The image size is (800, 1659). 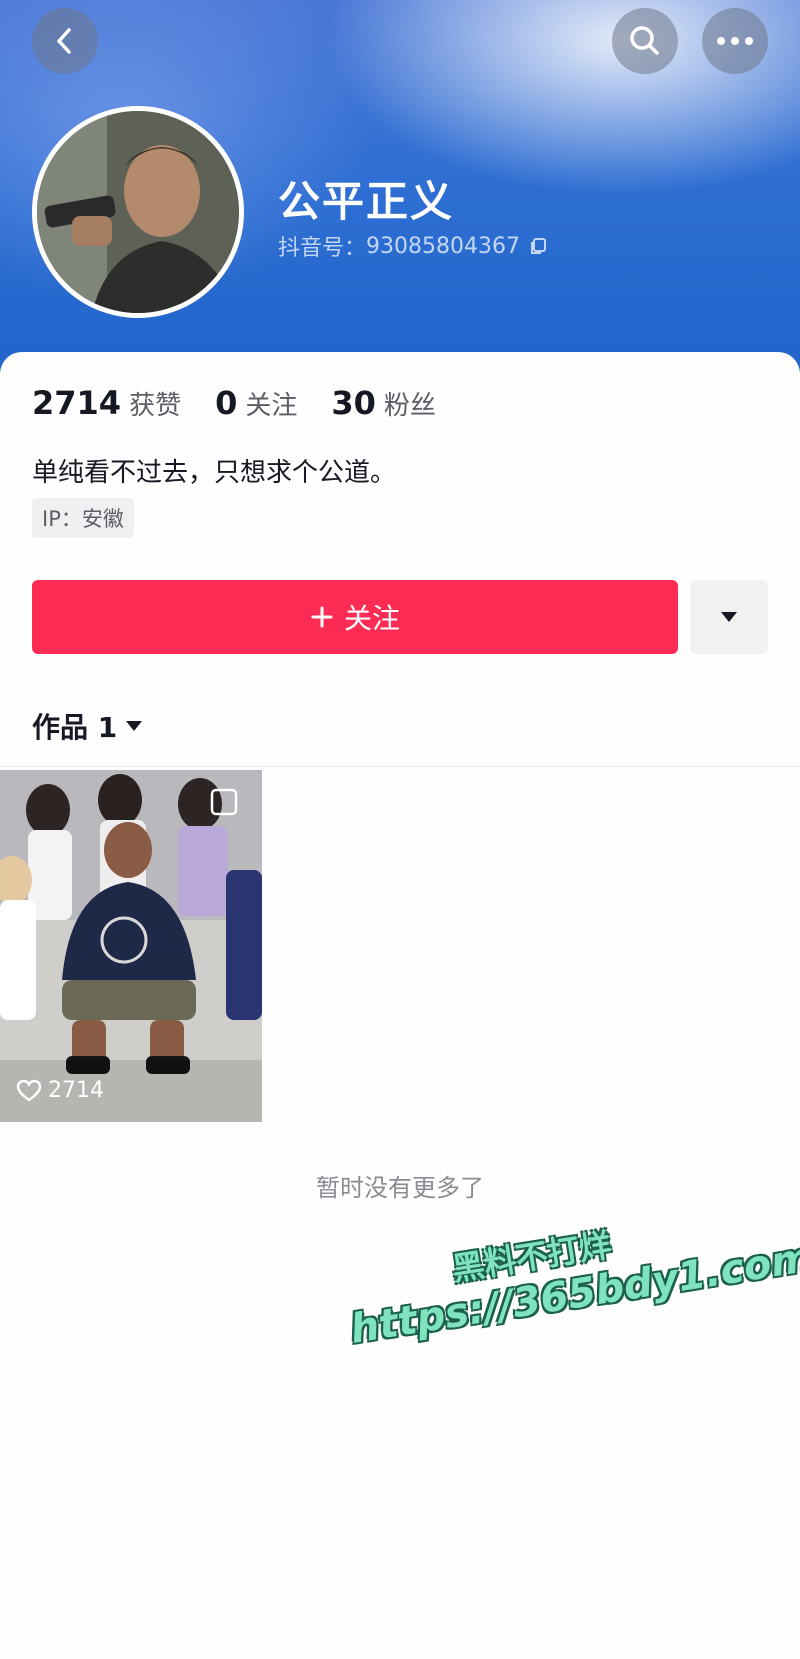 I want to click on profile-bio: 单纯看不过去，只想求个公道。, so click(x=214, y=473).